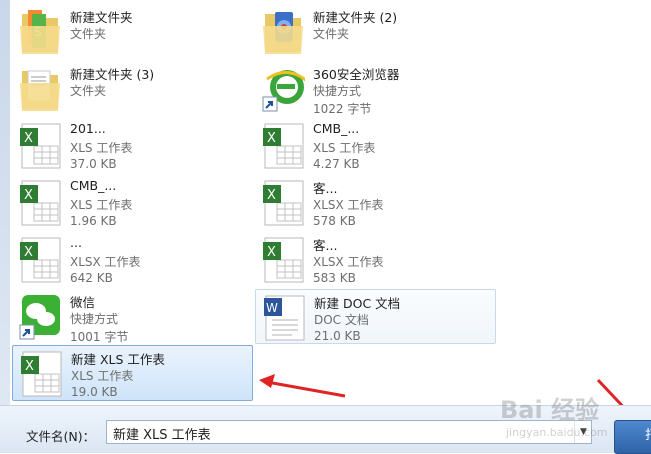 This screenshot has height=454, width=651. Describe the element at coordinates (94, 392) in the screenshot. I see `file-size: 19.0 KB` at that location.